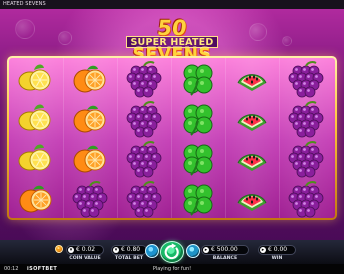 This screenshot has height=274, width=344. Describe the element at coordinates (263, 250) in the screenshot. I see `win-arrow-icon: ▸` at that location.